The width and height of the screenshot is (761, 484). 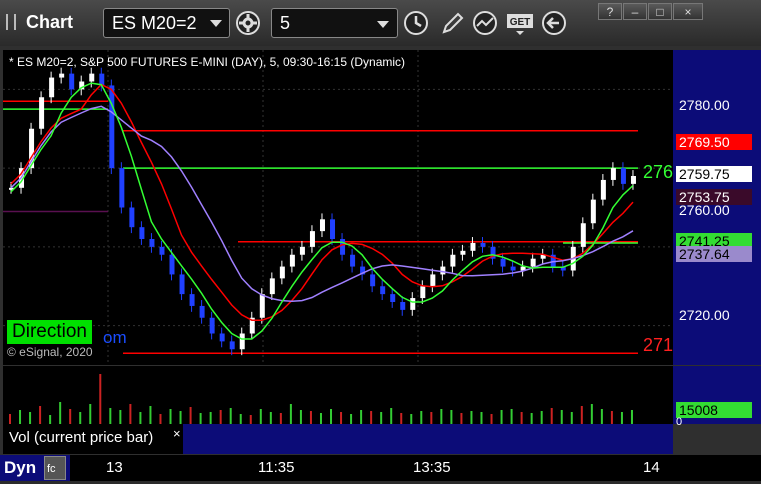 I want to click on title-bar: Chart ES M20=2 5 GET ? – □ ×, so click(x=380, y=23).